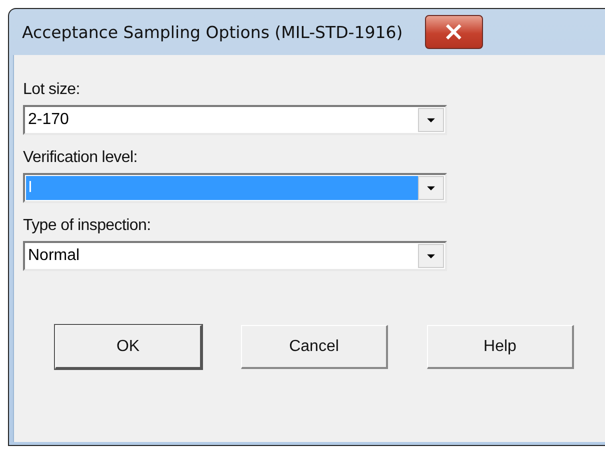 The image size is (605, 449). I want to click on field-label: Lot size:, so click(52, 90).